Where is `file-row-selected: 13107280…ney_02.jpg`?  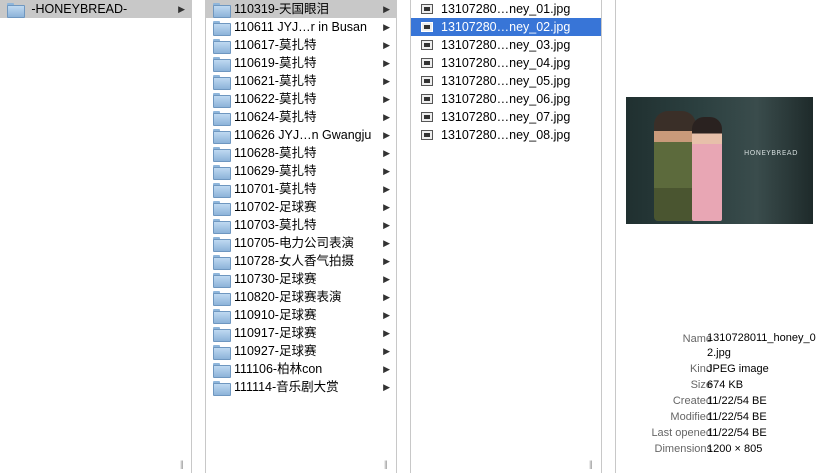 file-row-selected: 13107280…ney_02.jpg is located at coordinates (506, 27).